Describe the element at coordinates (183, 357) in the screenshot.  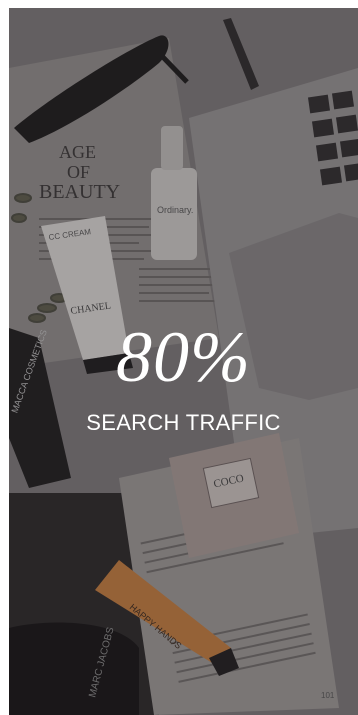
I see `stat-value: 80%` at that location.